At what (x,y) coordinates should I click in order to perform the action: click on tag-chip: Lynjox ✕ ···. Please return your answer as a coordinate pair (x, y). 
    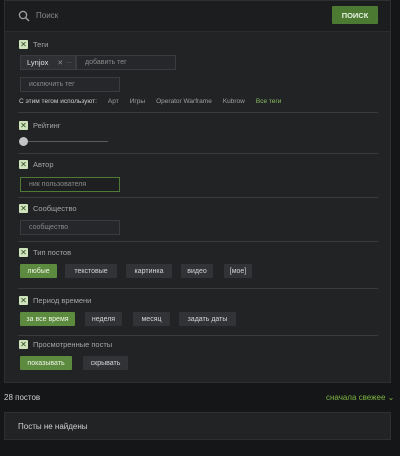
    Looking at the image, I should click on (48, 62).